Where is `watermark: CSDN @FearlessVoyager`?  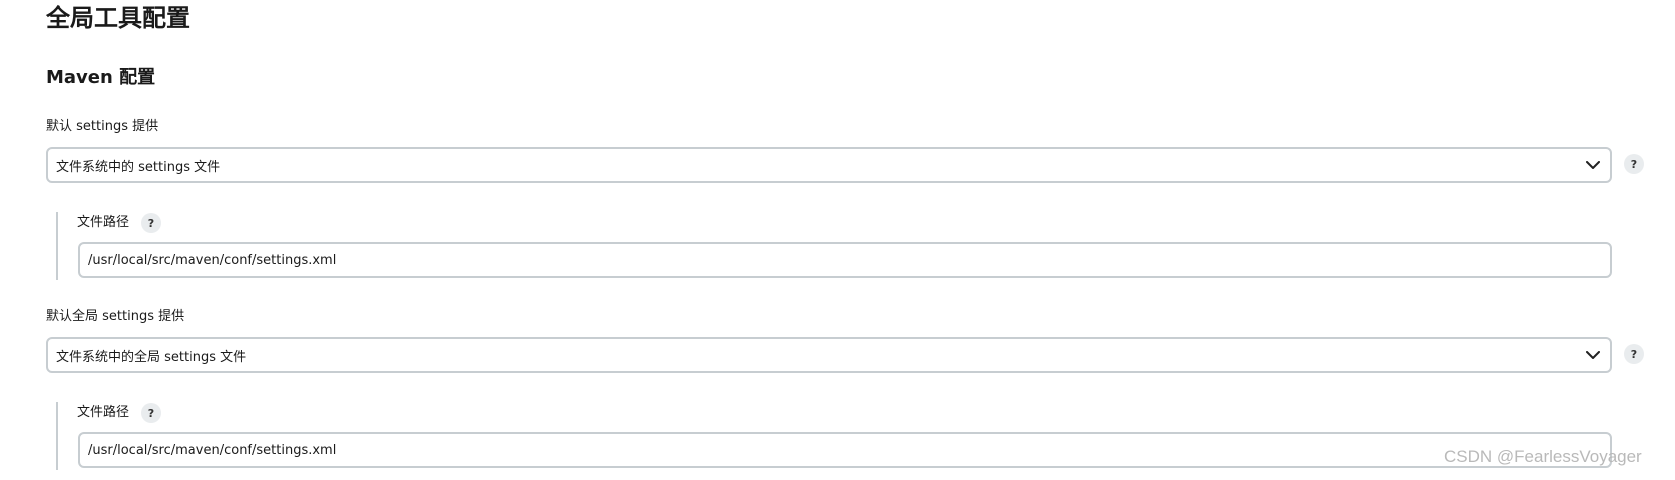
watermark: CSDN @FearlessVoyager is located at coordinates (1543, 456).